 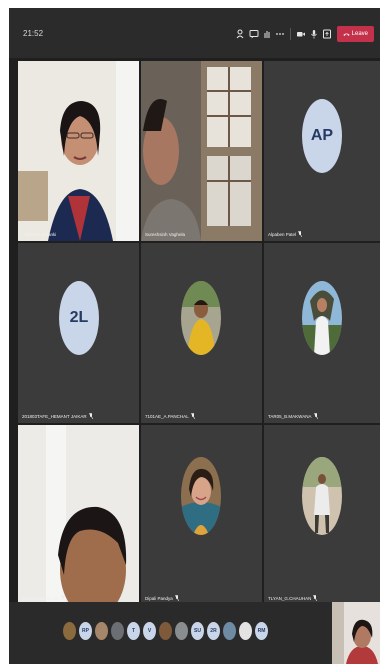 I want to click on participant-tile: Lalitaben Solanki, so click(x=78, y=151).